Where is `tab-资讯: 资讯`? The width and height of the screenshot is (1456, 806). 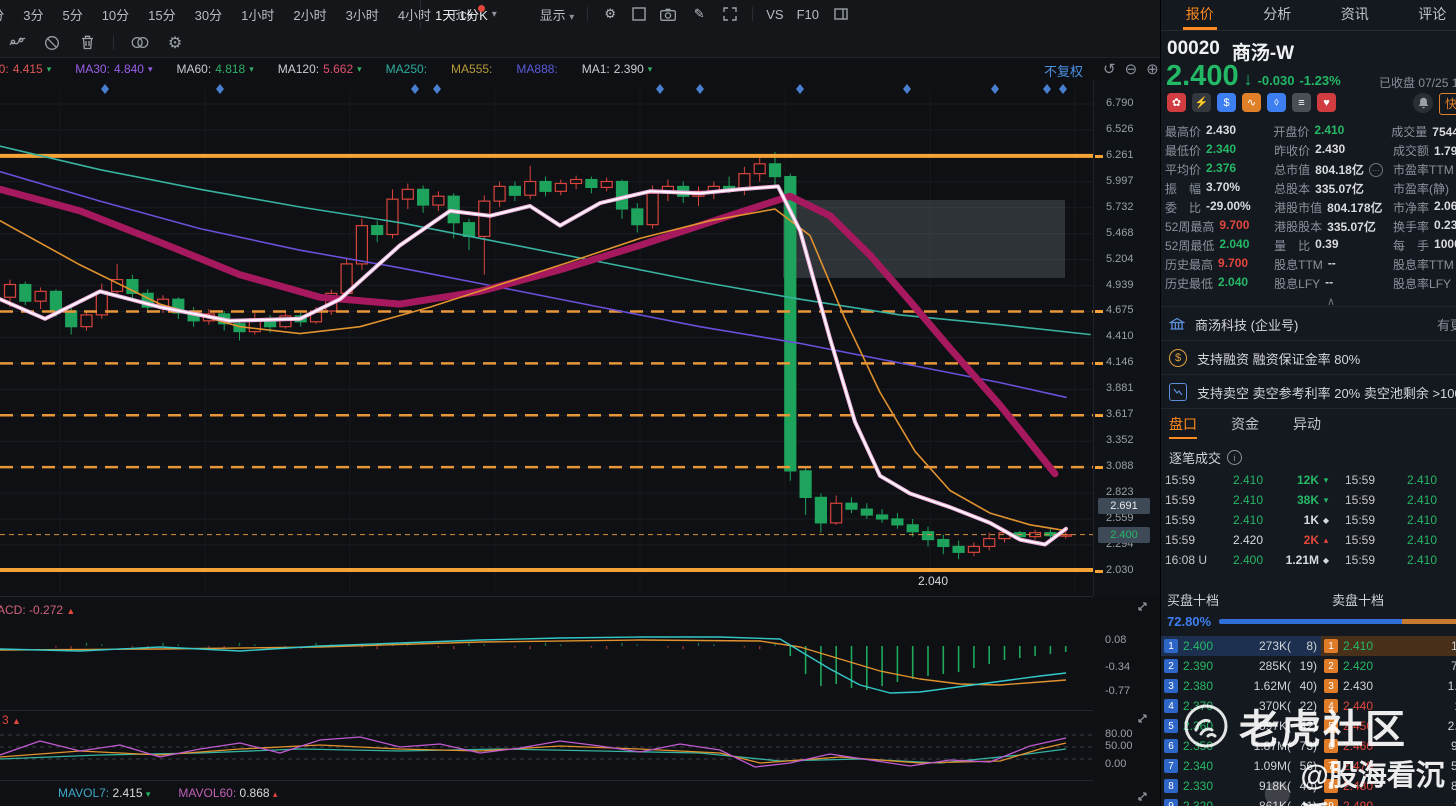
tab-资讯: 资讯 is located at coordinates (1355, 15).